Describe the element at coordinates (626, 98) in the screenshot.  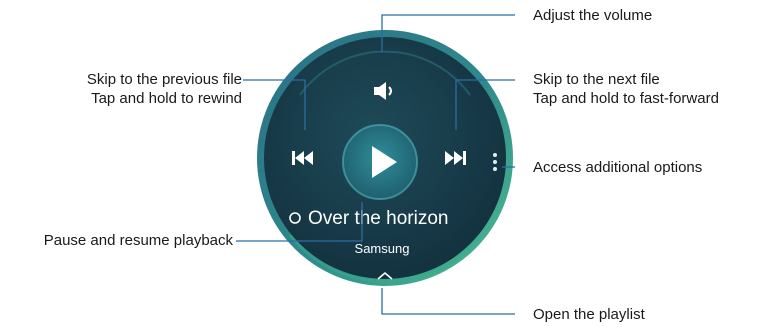
I see `callout-next-line2: Tap and hold to fast-forward` at that location.